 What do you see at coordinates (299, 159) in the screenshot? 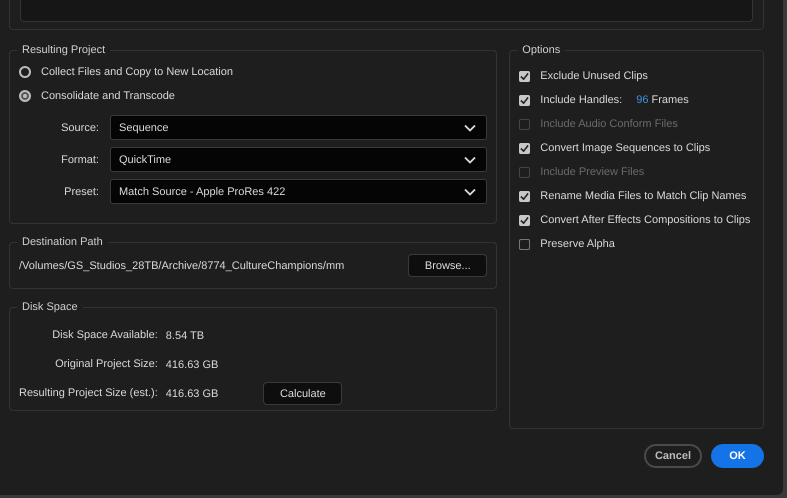
I see `dropdown: QuickTime` at bounding box center [299, 159].